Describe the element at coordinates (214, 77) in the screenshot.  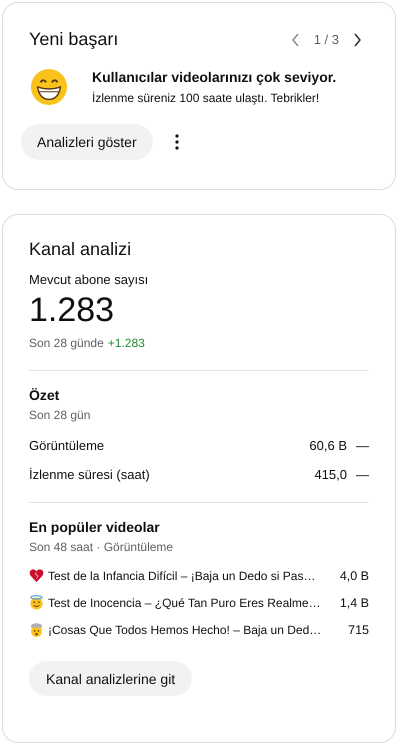
I see `achievement-headline: Kullanıcılar videolarınızı çok seviyor.` at that location.